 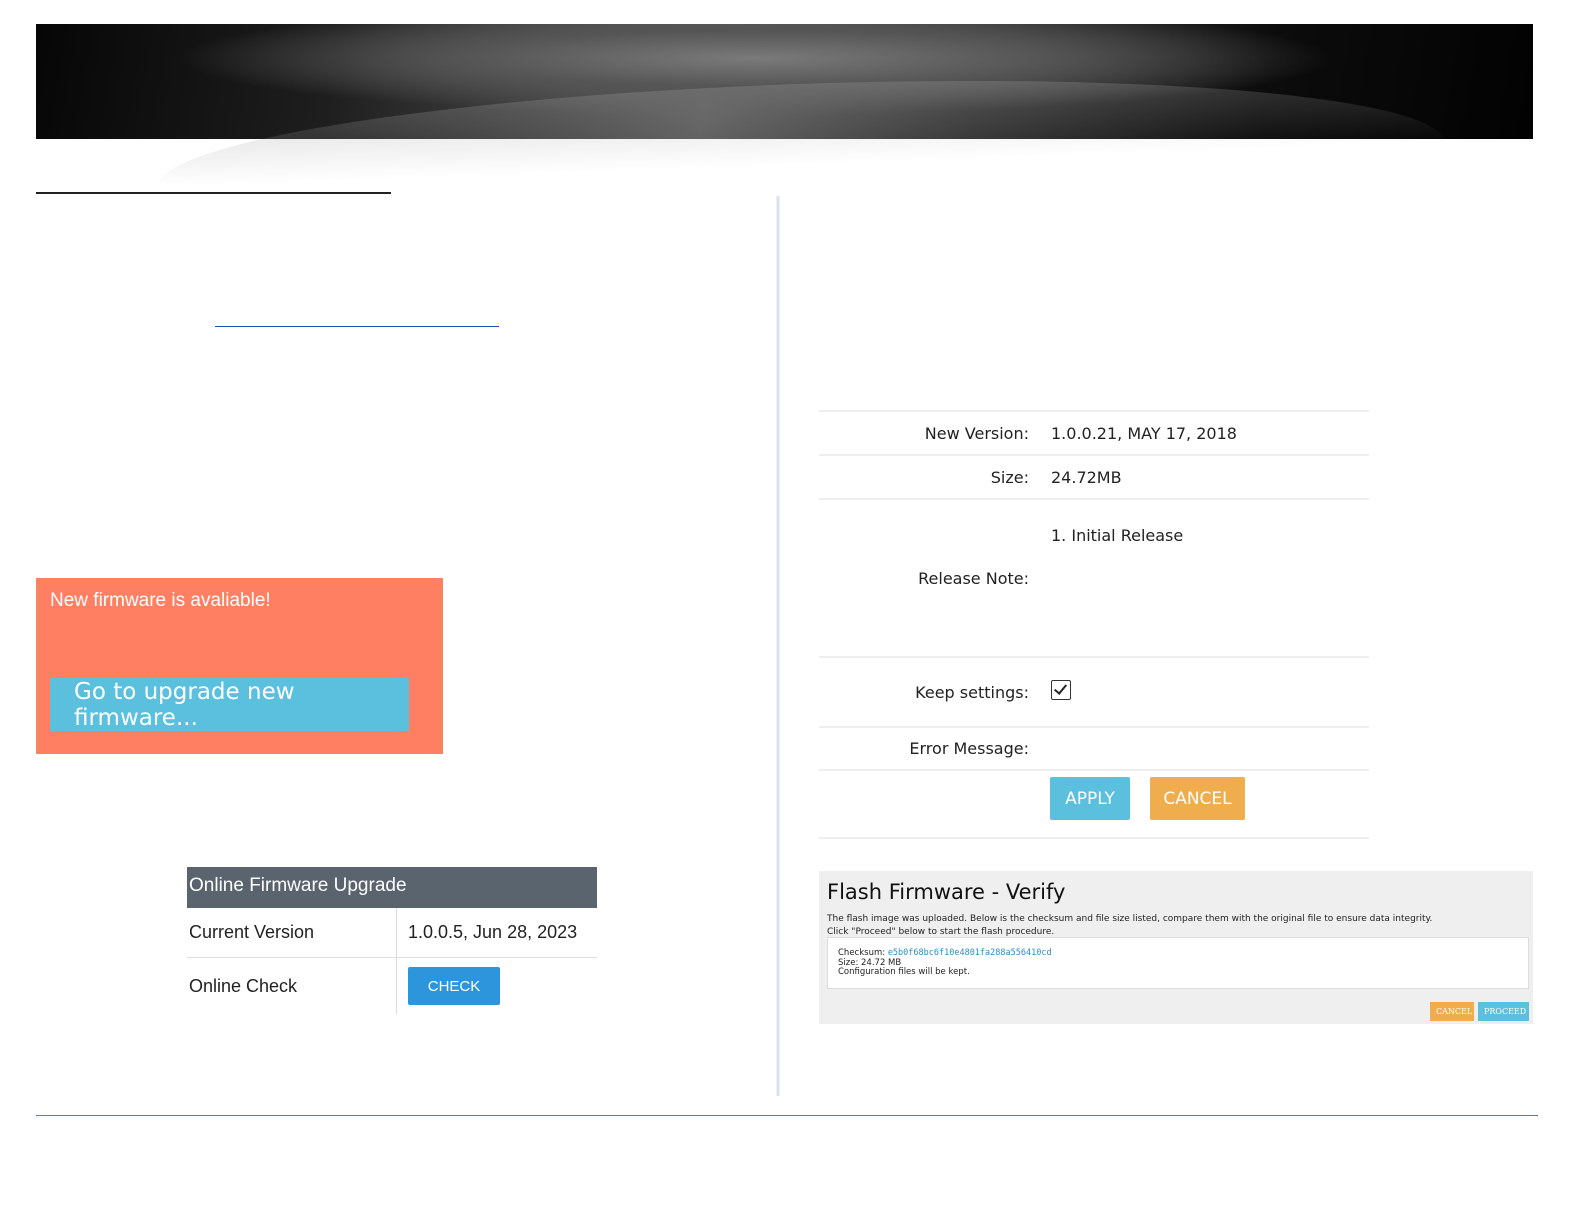 I want to click on size-value: 24.72MB, so click(x=1086, y=477).